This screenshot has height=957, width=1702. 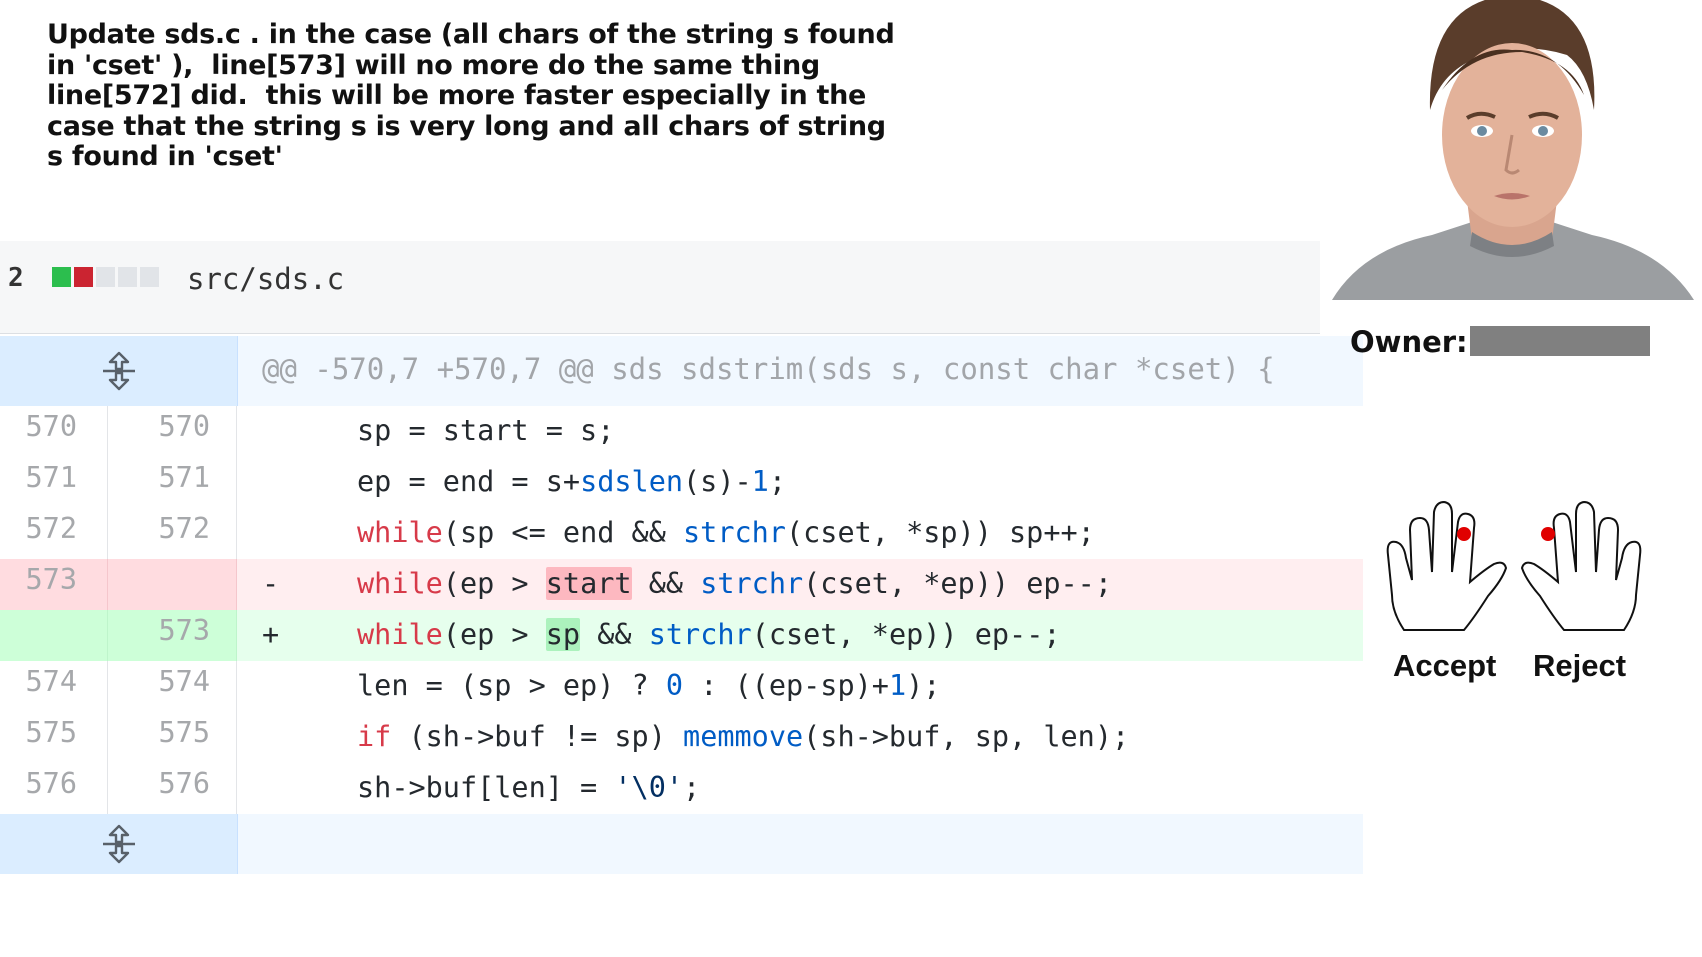 What do you see at coordinates (1581, 565) in the screenshot?
I see `right-hand-icon` at bounding box center [1581, 565].